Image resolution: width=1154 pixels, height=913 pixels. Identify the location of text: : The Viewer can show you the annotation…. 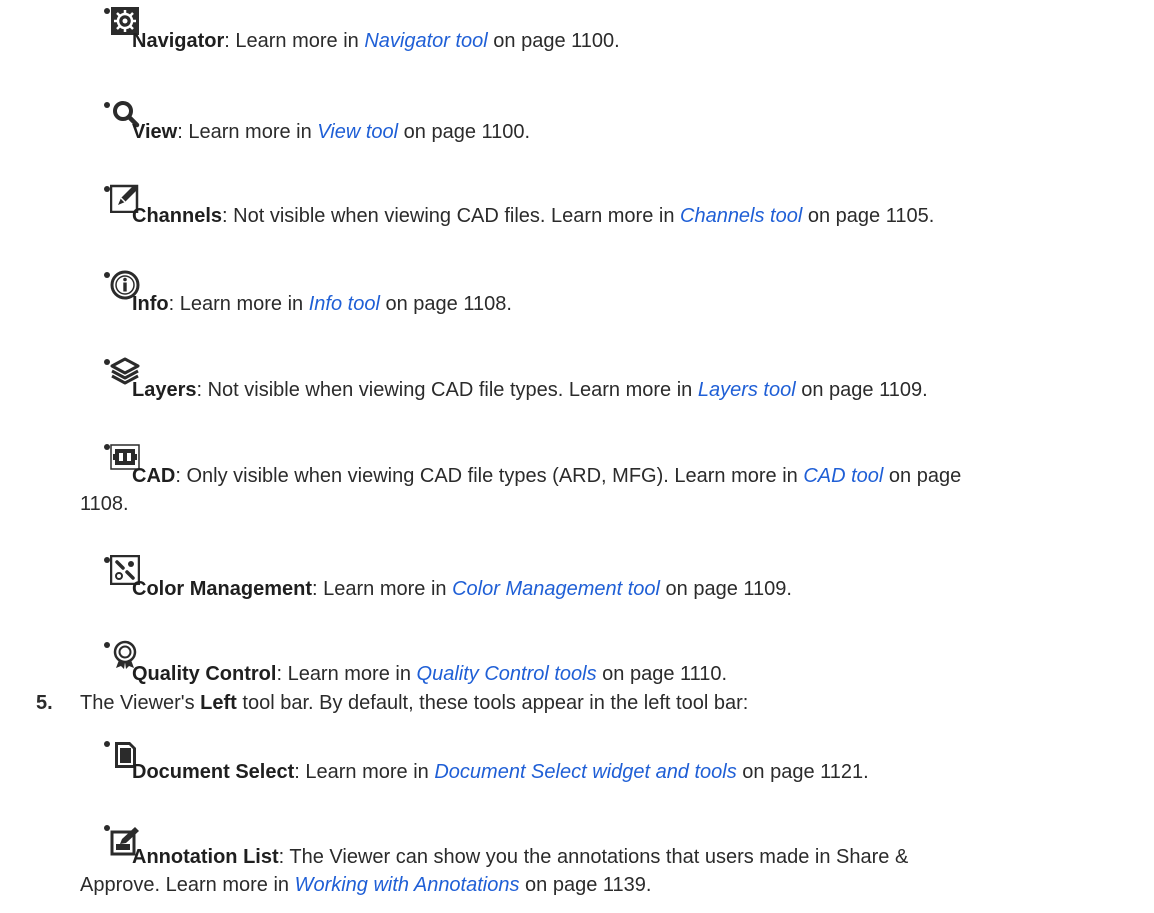
(593, 857).